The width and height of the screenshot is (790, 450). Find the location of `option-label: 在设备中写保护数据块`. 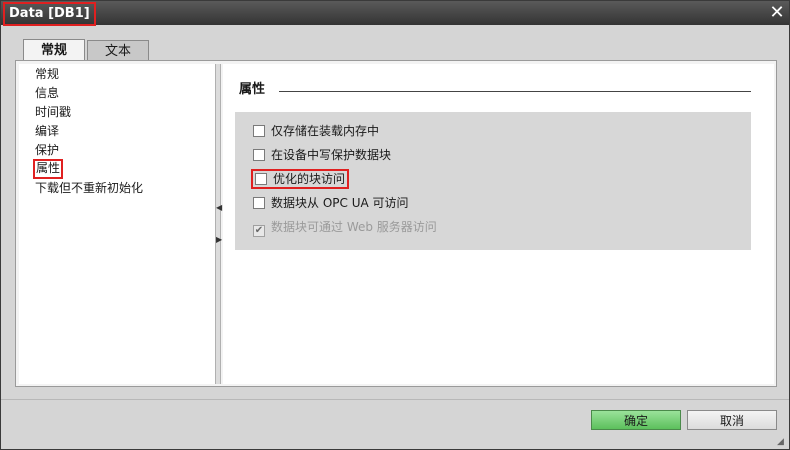

option-label: 在设备中写保护数据块 is located at coordinates (331, 155).